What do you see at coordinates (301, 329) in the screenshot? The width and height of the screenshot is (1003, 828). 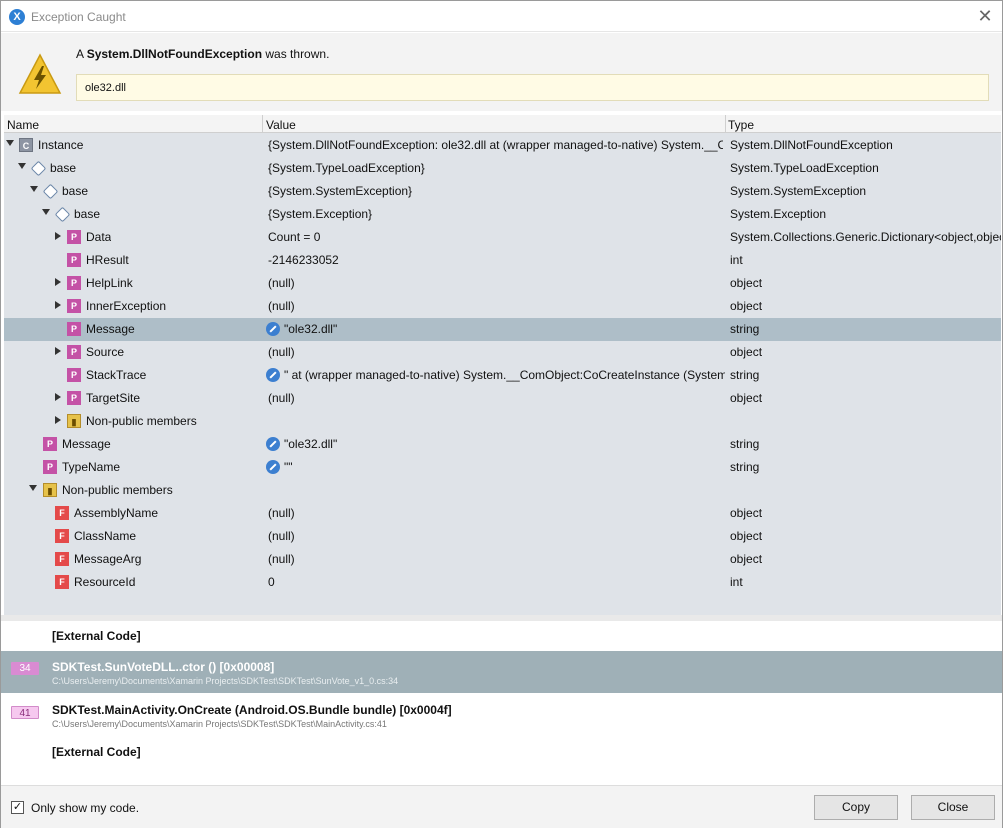 I see `row-value-cell: "ole32.dll"` at bounding box center [301, 329].